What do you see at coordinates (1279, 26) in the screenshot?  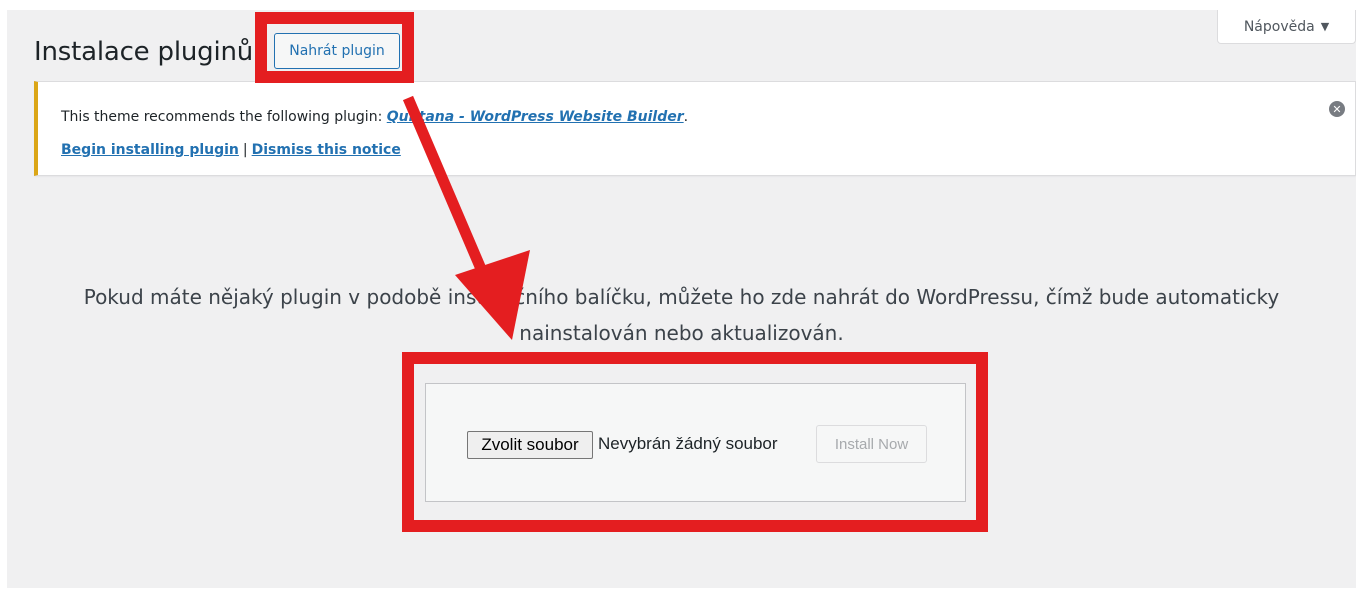 I see `help-tab-label: Nápověda` at bounding box center [1279, 26].